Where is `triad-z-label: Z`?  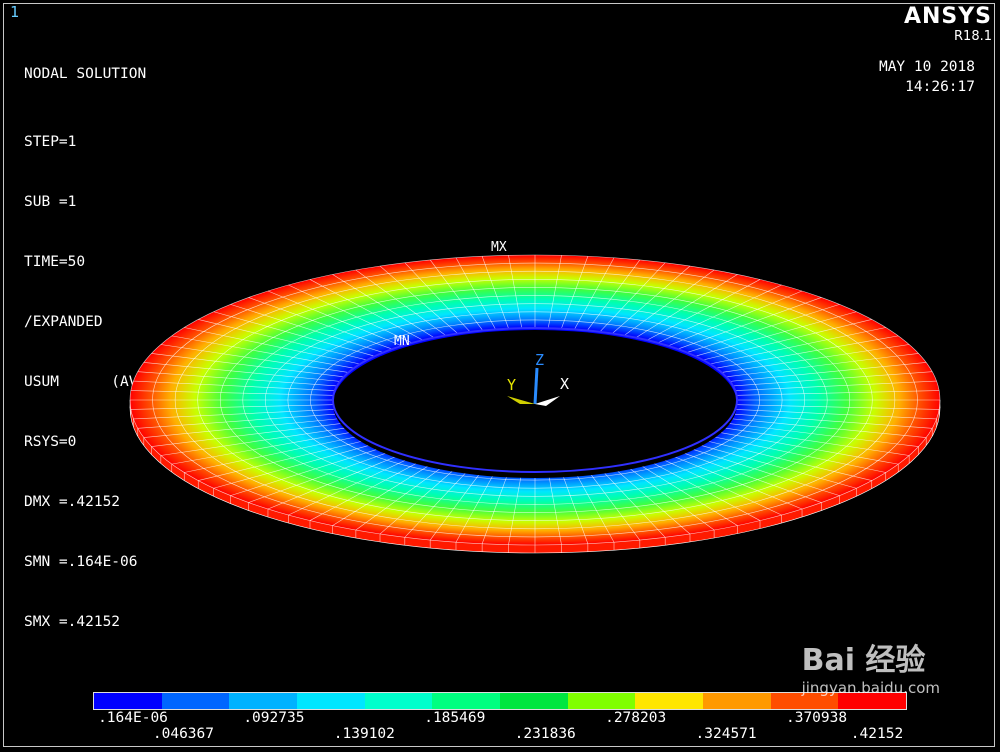
triad-z-label: Z is located at coordinates (539, 360).